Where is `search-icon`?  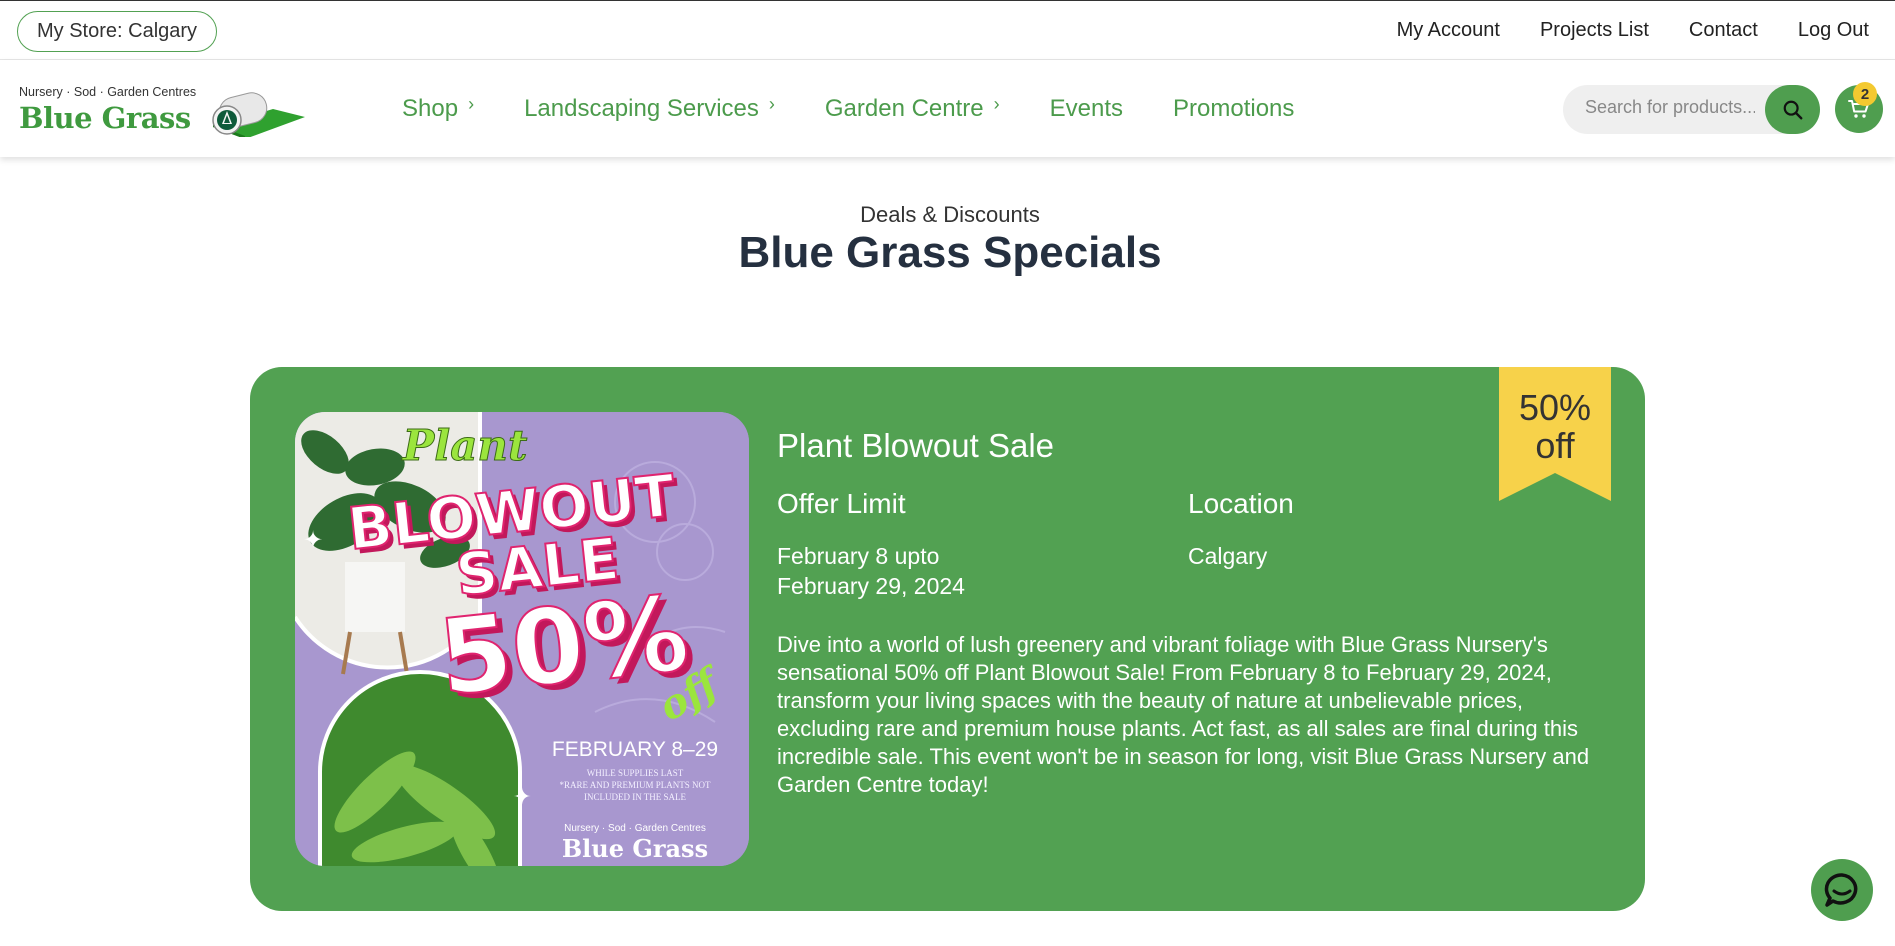
search-icon is located at coordinates (1792, 109).